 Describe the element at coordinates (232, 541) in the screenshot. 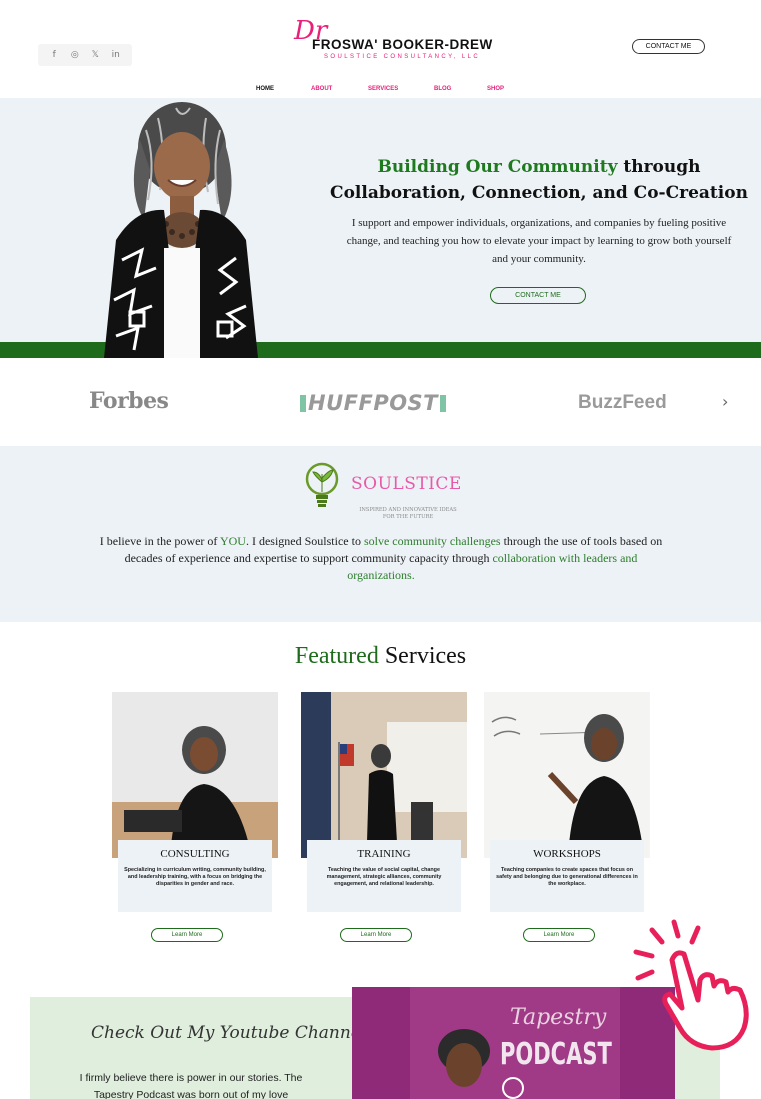

I see `statement-highlight-you: YOU` at that location.